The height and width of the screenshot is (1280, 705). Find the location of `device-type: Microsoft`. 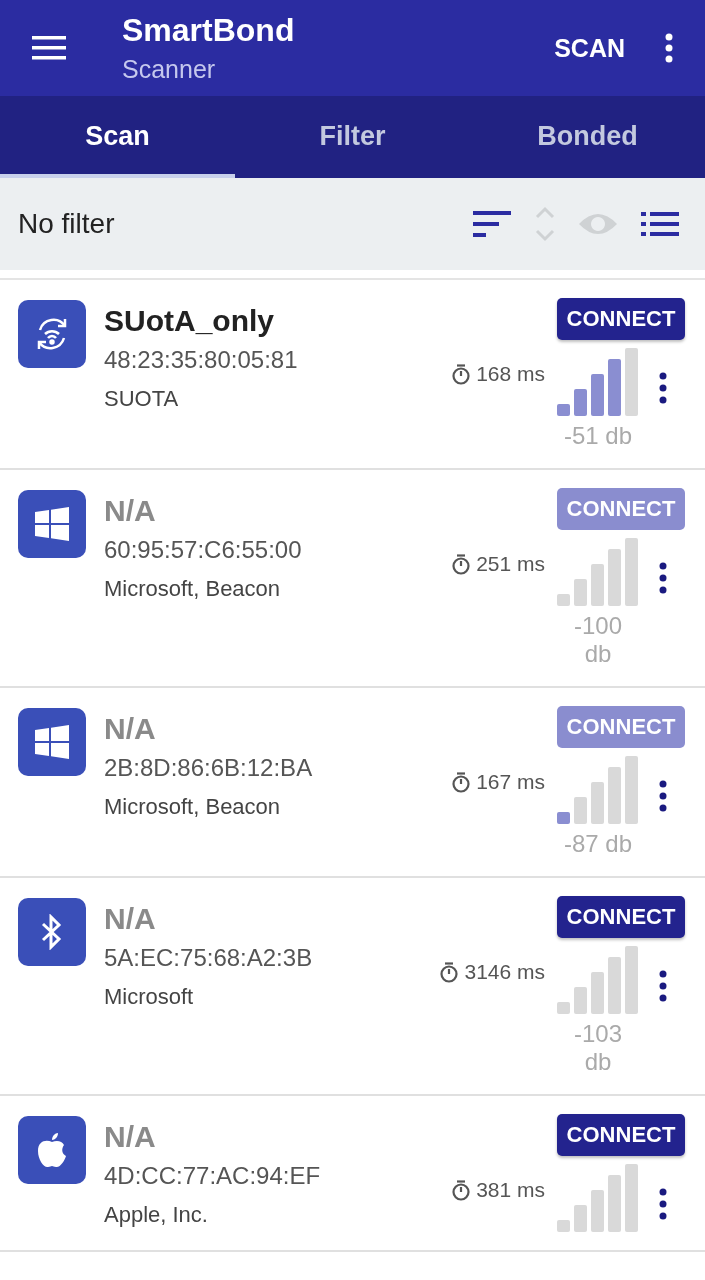

device-type: Microsoft is located at coordinates (149, 997).